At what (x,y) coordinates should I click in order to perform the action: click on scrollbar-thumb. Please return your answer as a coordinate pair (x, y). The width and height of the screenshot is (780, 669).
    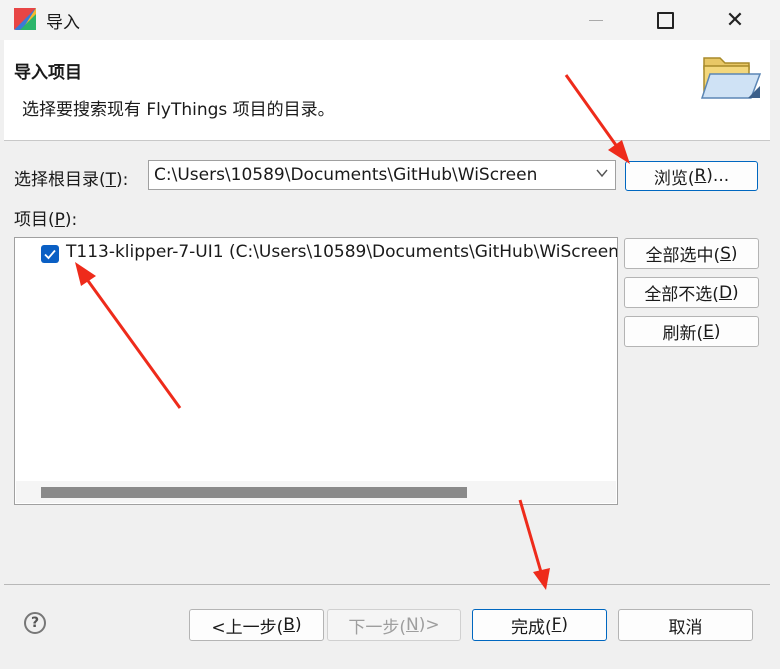
    Looking at the image, I should click on (254, 492).